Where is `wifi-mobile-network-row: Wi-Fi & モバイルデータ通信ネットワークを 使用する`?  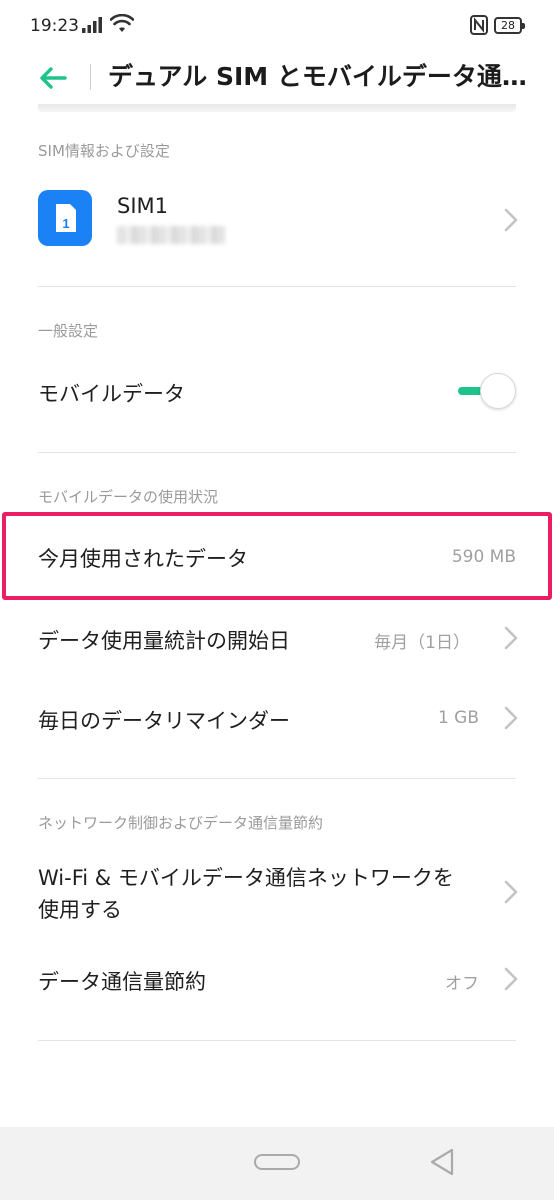
wifi-mobile-network-row: Wi-Fi & モバイルデータ通信ネットワークを 使用する is located at coordinates (277, 896).